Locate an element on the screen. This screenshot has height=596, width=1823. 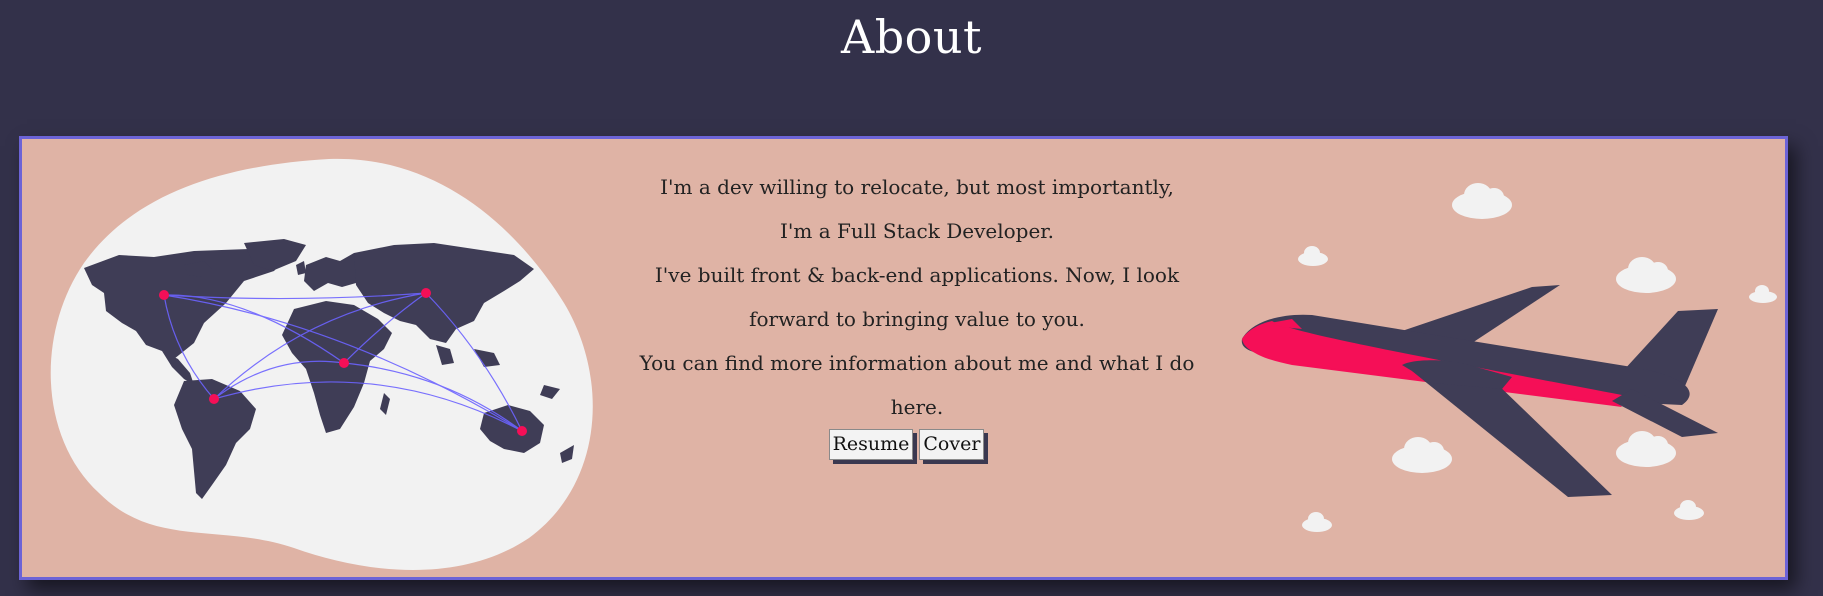
resume-button: Resume is located at coordinates (871, 444).